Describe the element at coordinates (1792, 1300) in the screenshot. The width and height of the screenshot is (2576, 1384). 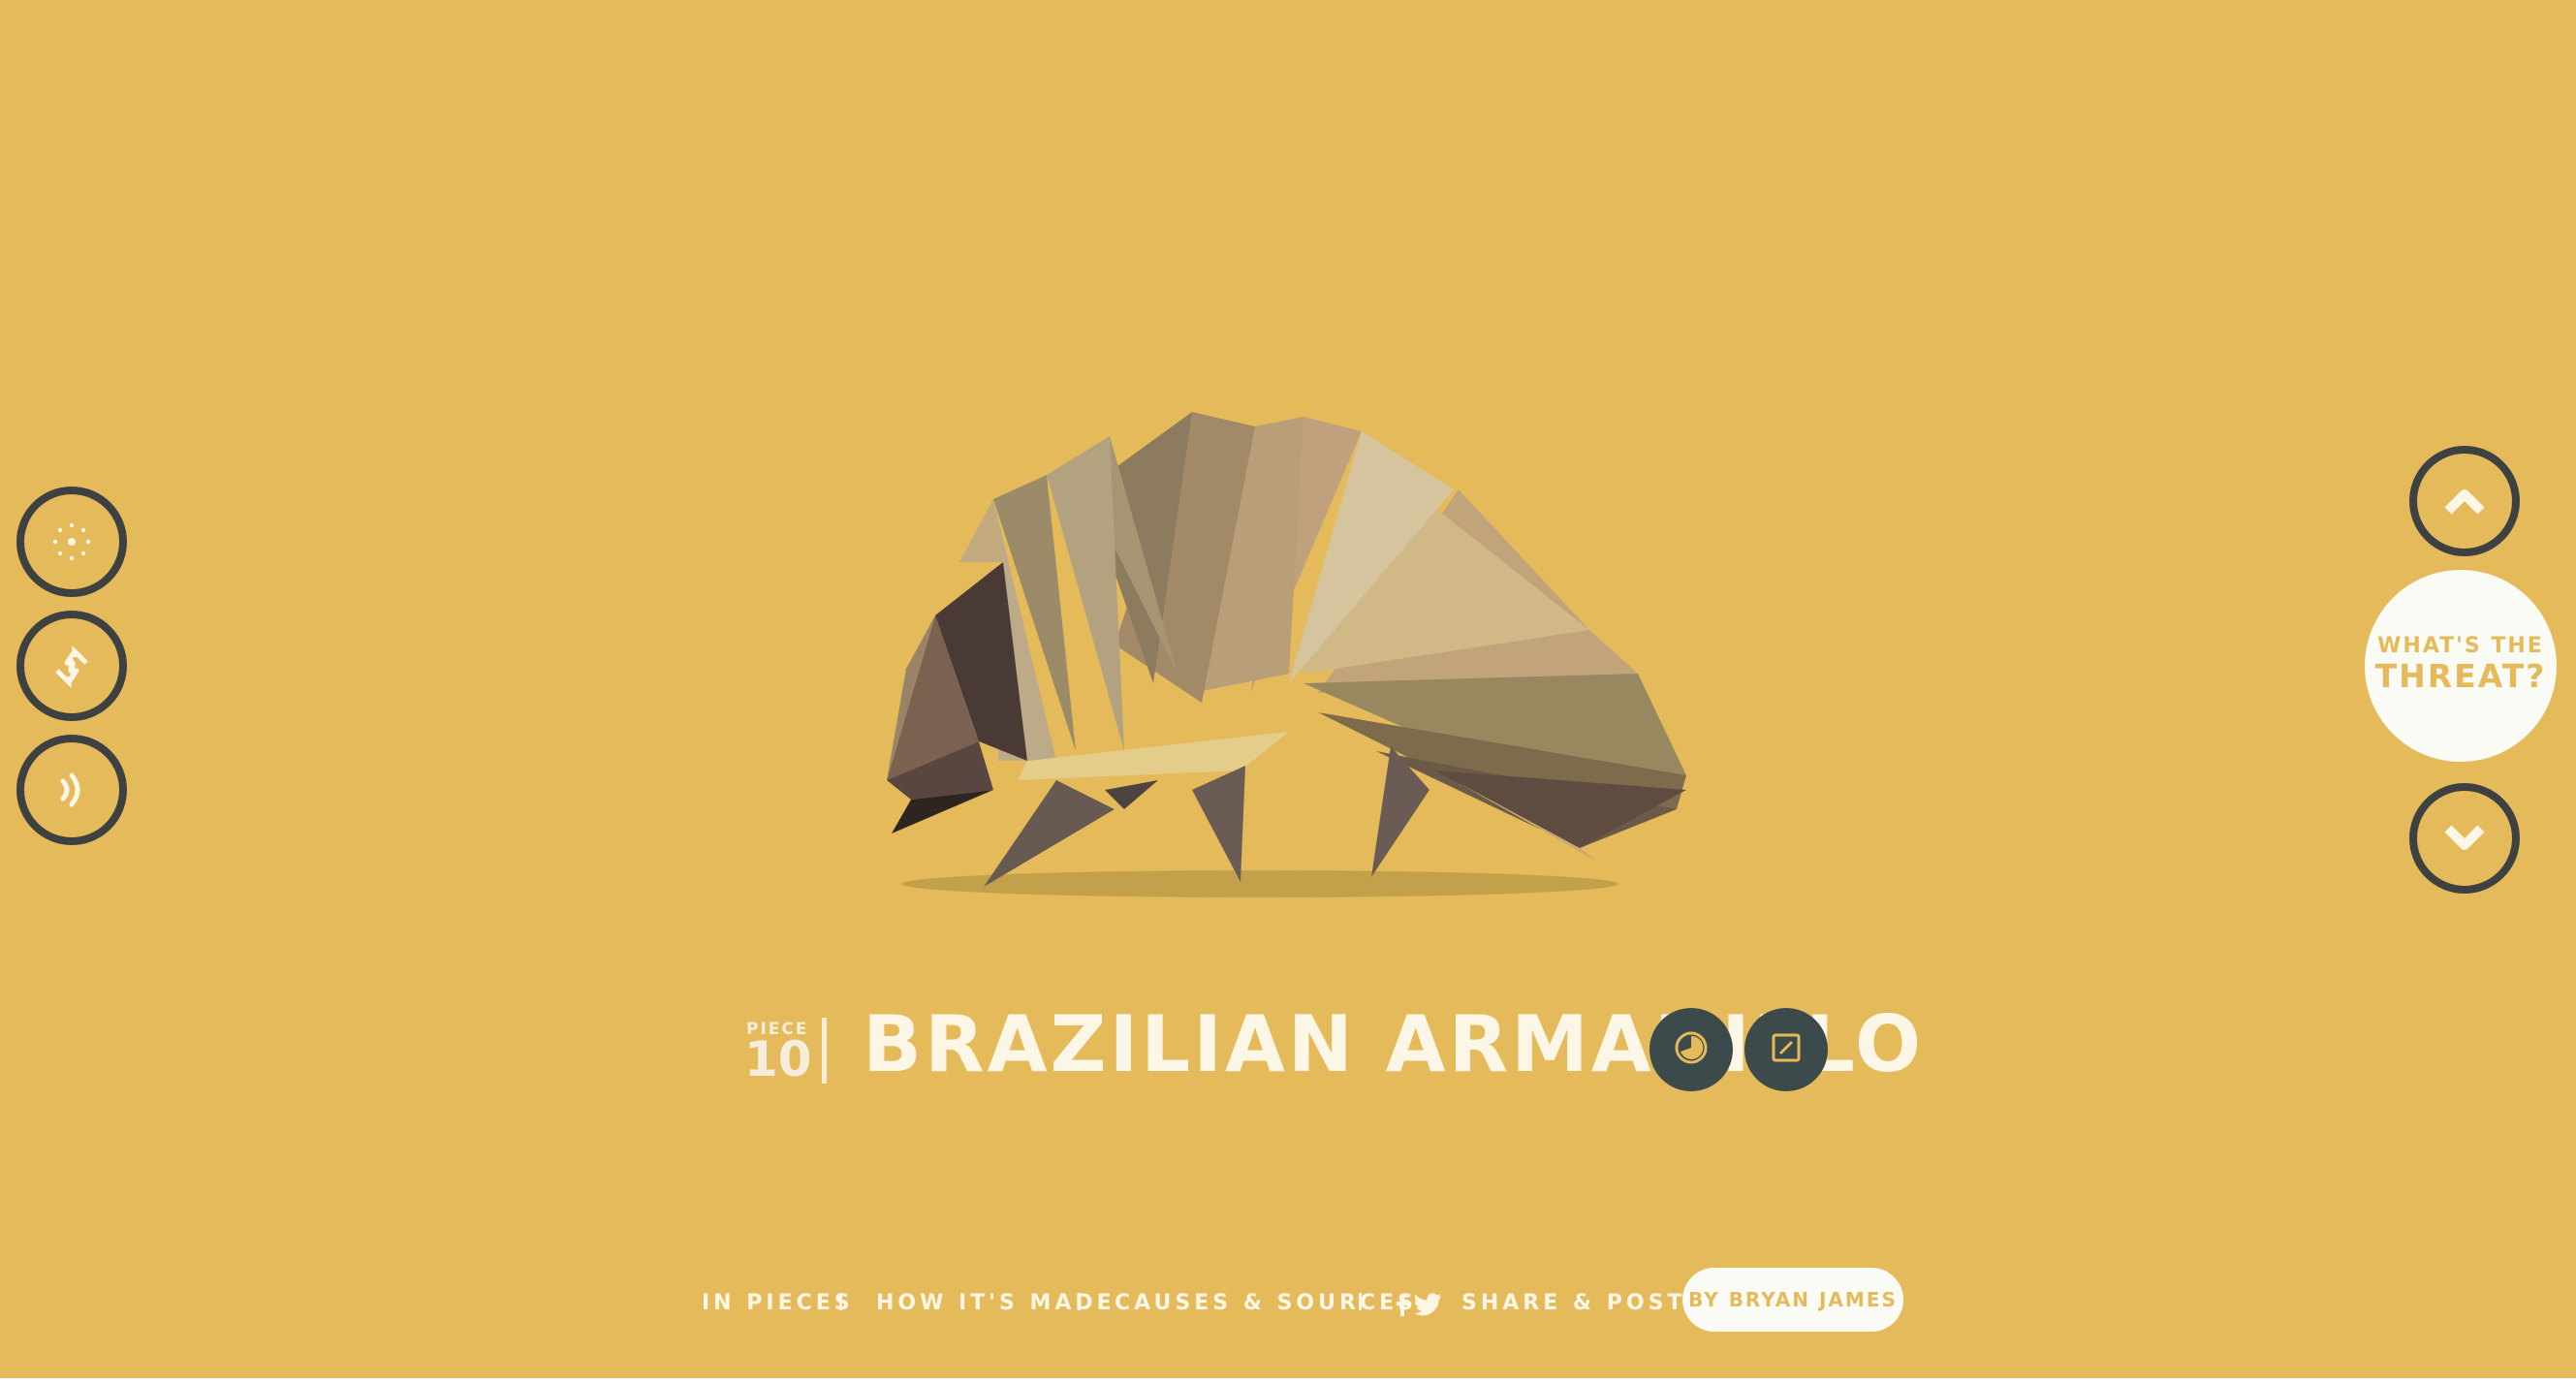
I see `author-credit-button: BY BRYAN JAMES` at that location.